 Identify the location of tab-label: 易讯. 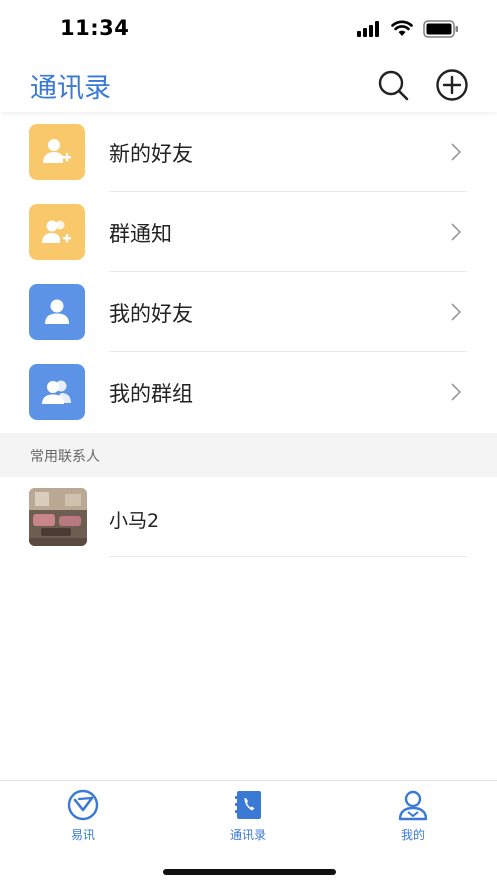
(82, 835).